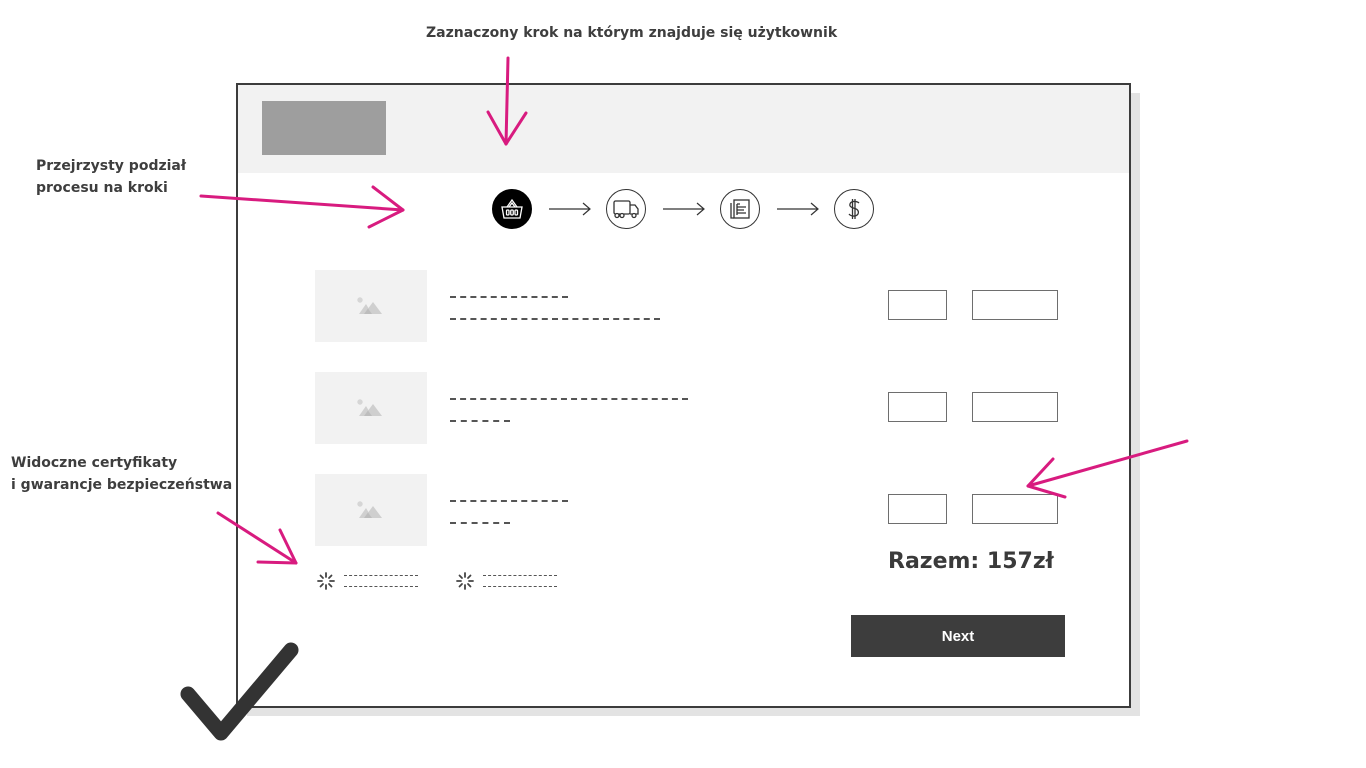 This screenshot has height=768, width=1366. I want to click on step-delivery, so click(626, 209).